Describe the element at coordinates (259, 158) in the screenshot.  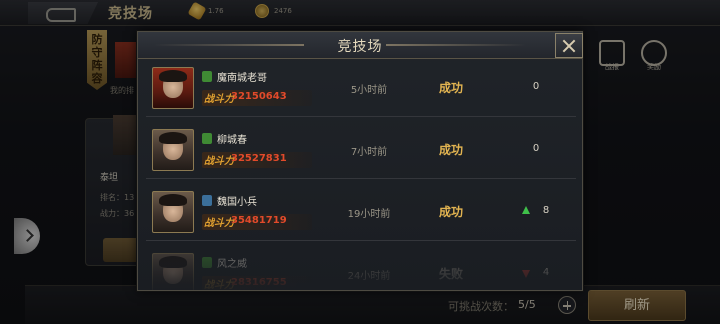
I see `opponent-power: 32527831` at that location.